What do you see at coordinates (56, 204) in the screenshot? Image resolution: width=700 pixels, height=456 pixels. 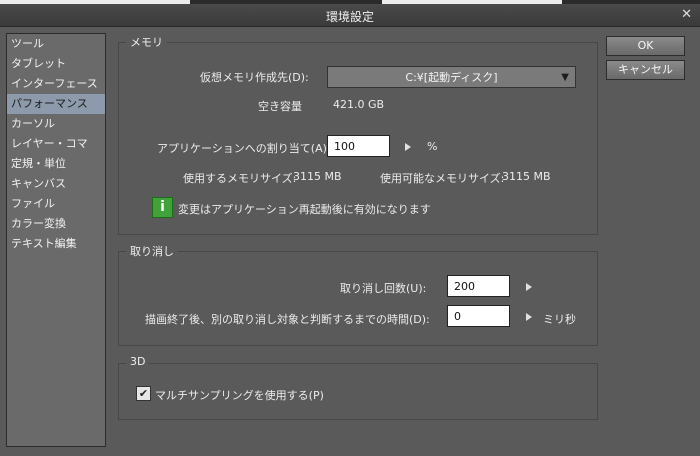 I see `sidebar-item-file: ファイル` at bounding box center [56, 204].